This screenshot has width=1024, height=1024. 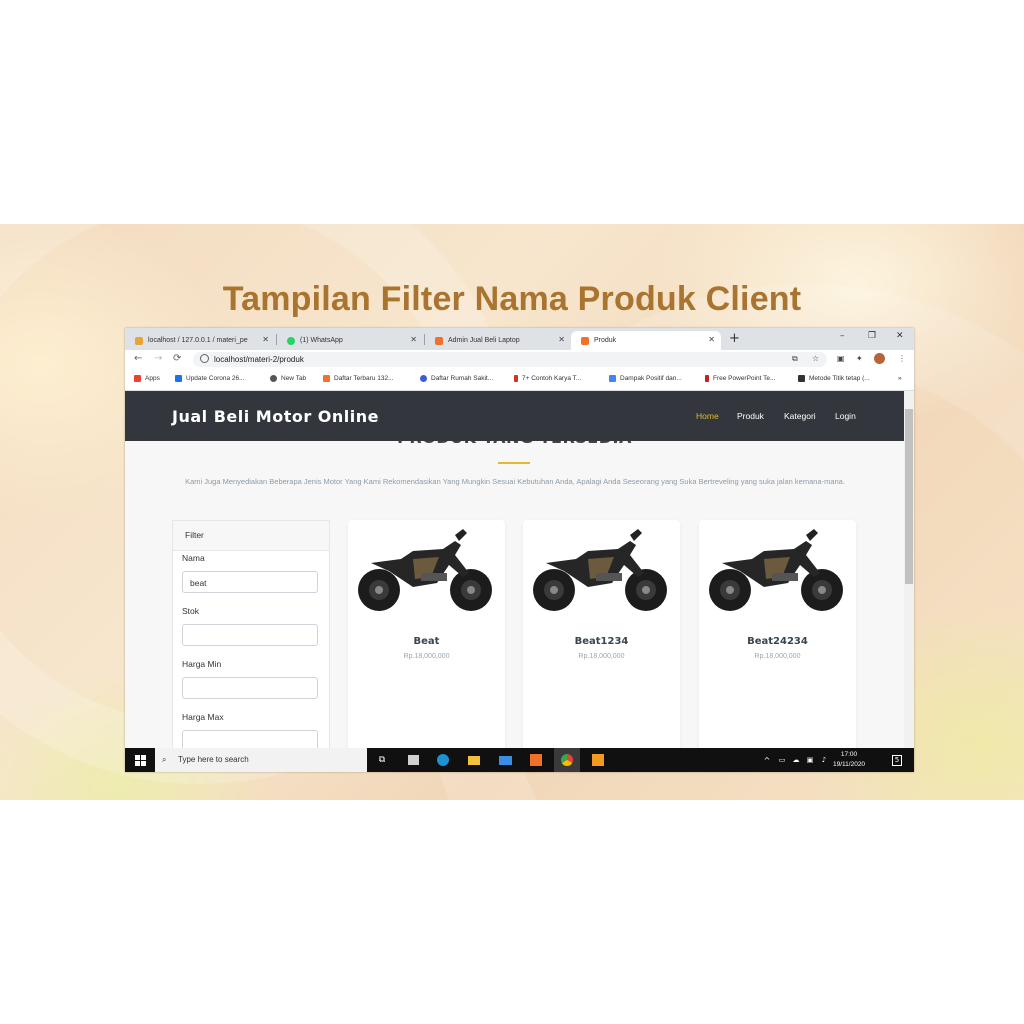 What do you see at coordinates (849, 760) in the screenshot?
I see `taskbar-clock: 17:00 19/11/2020` at bounding box center [849, 760].